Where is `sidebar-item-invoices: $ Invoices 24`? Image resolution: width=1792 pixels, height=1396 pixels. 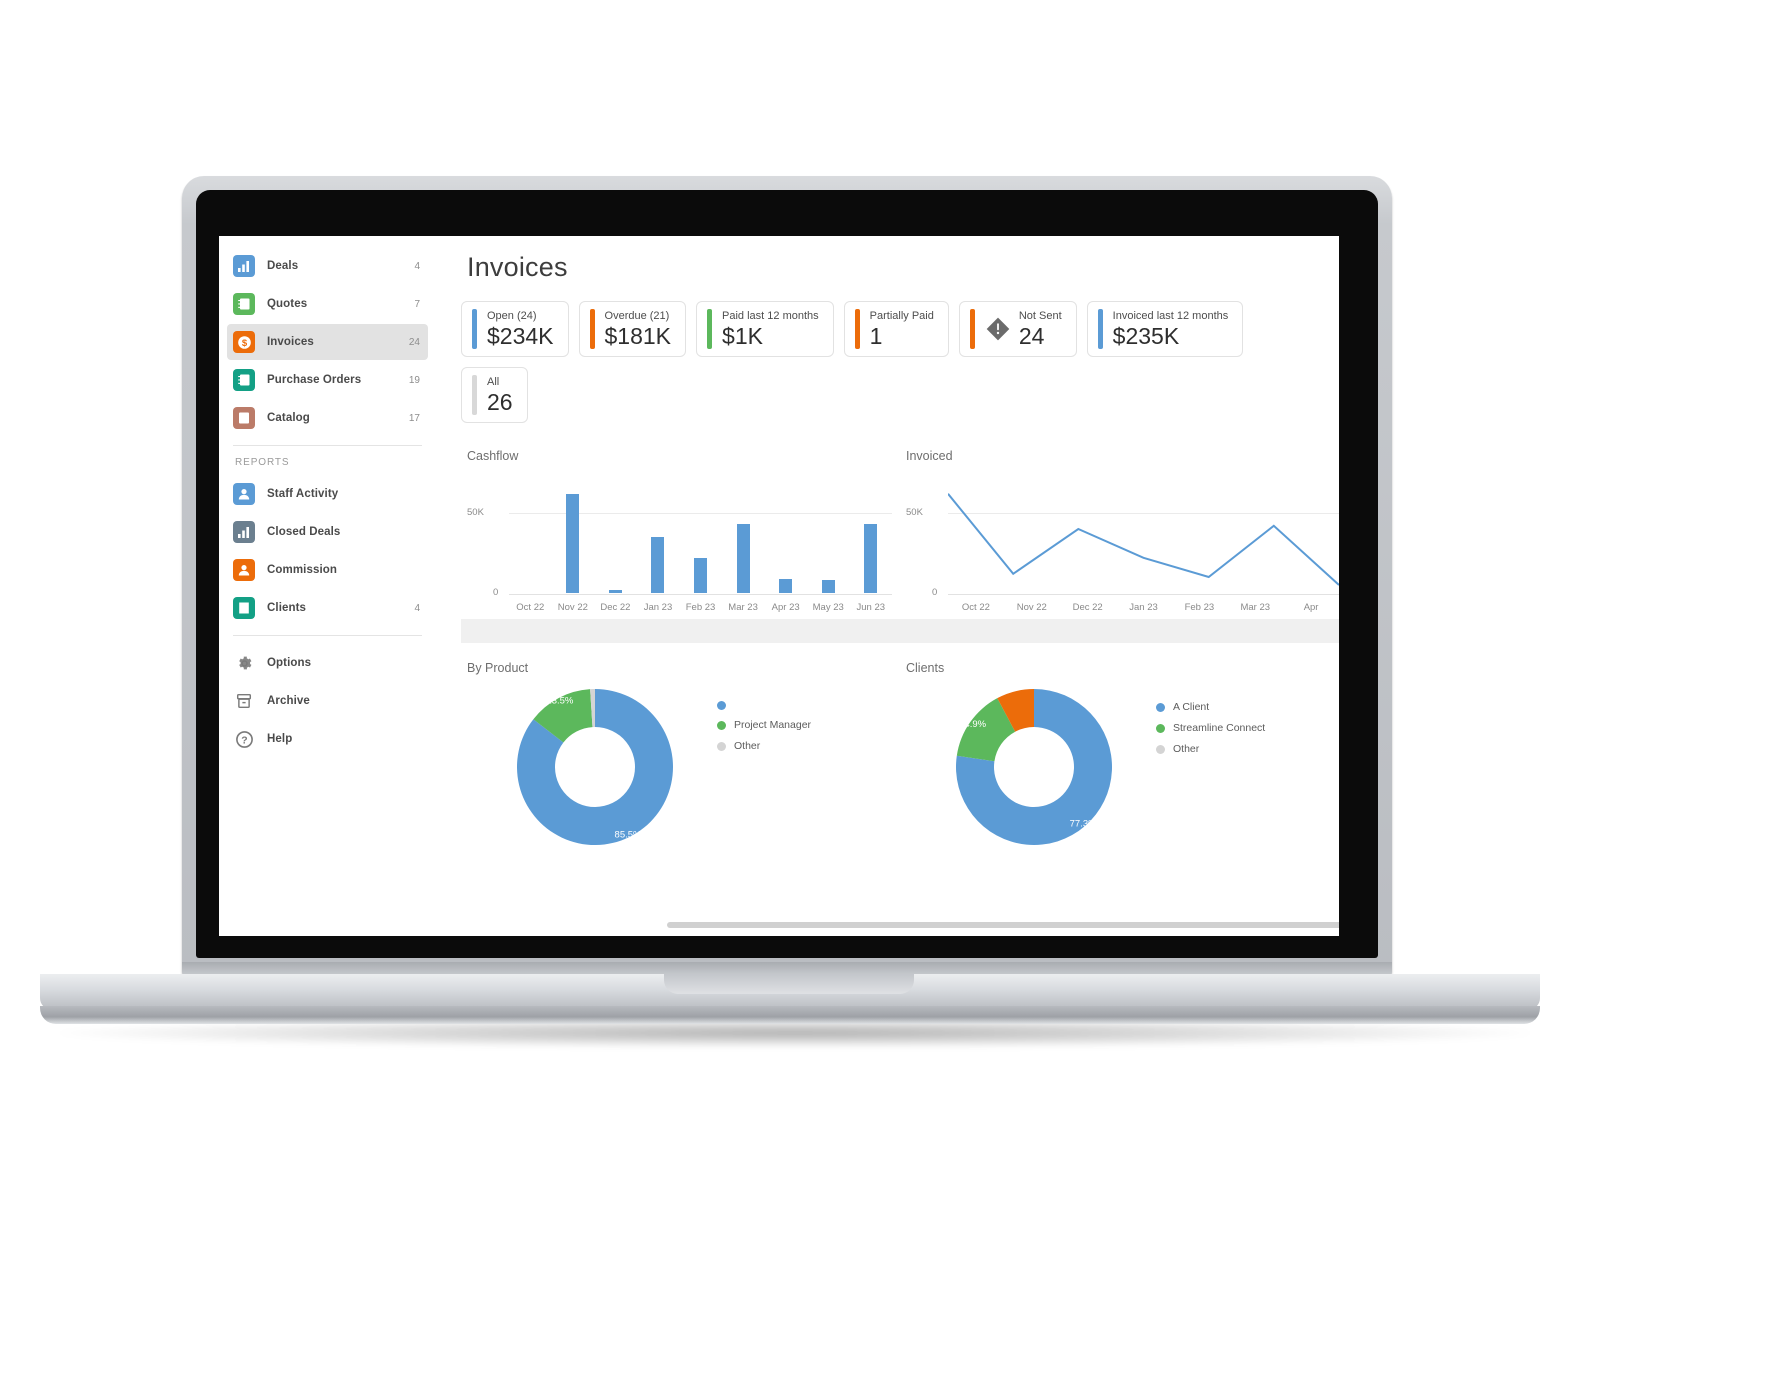
sidebar-item-invoices: $ Invoices 24 is located at coordinates (327, 342).